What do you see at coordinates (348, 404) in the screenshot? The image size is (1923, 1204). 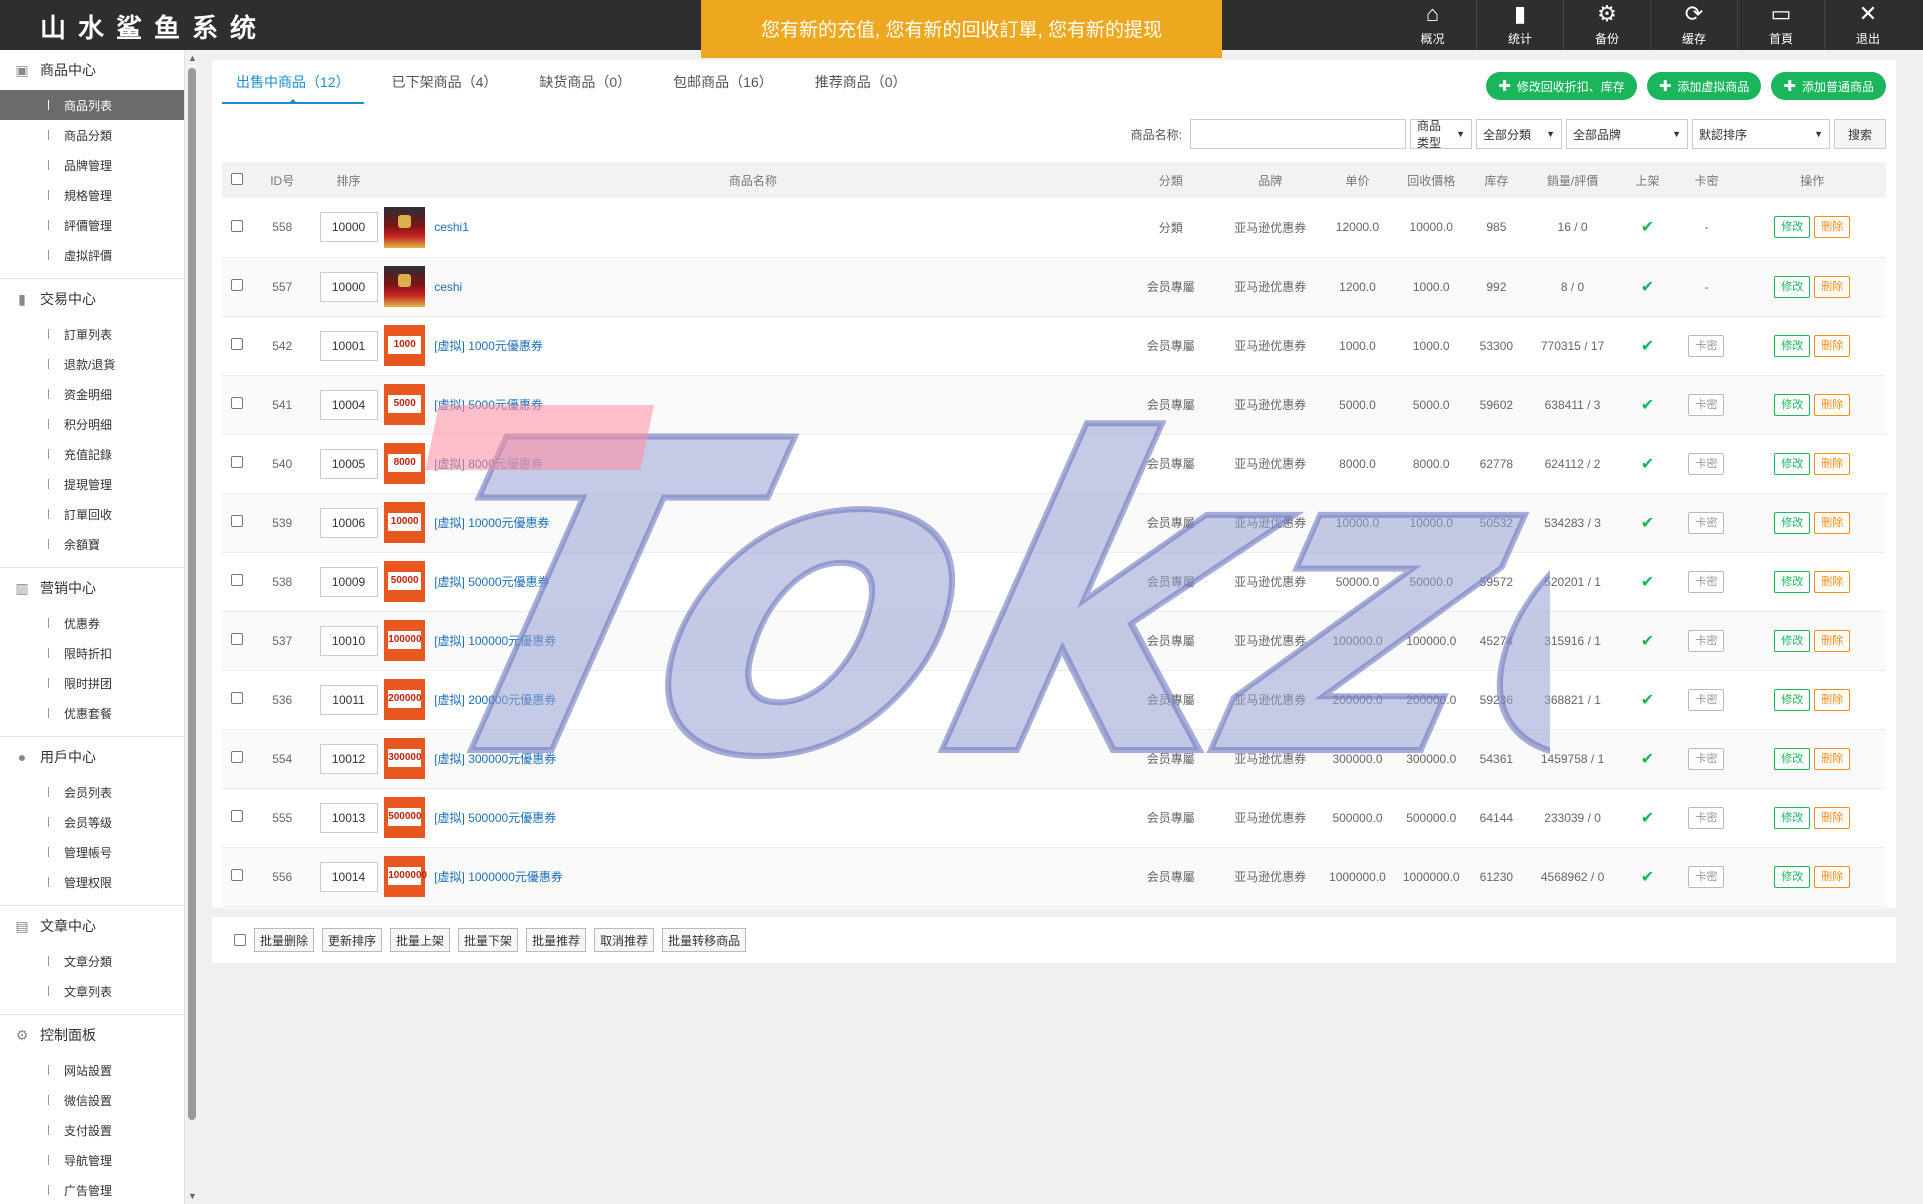 I see `sort-input: 10004` at bounding box center [348, 404].